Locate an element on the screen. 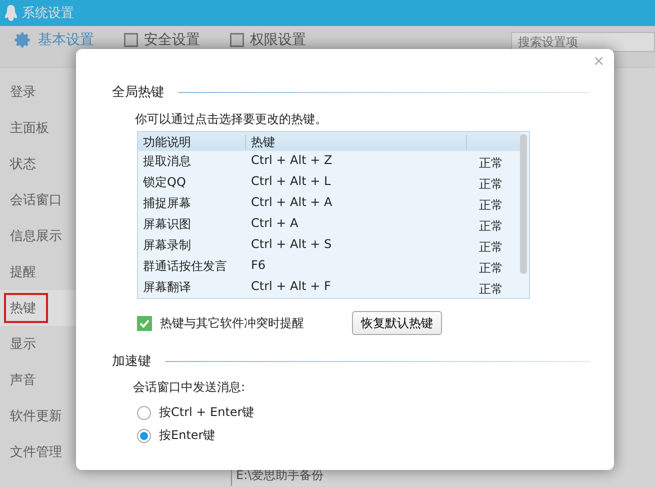 This screenshot has height=488, width=655. table-cell-text: F6 is located at coordinates (258, 265).